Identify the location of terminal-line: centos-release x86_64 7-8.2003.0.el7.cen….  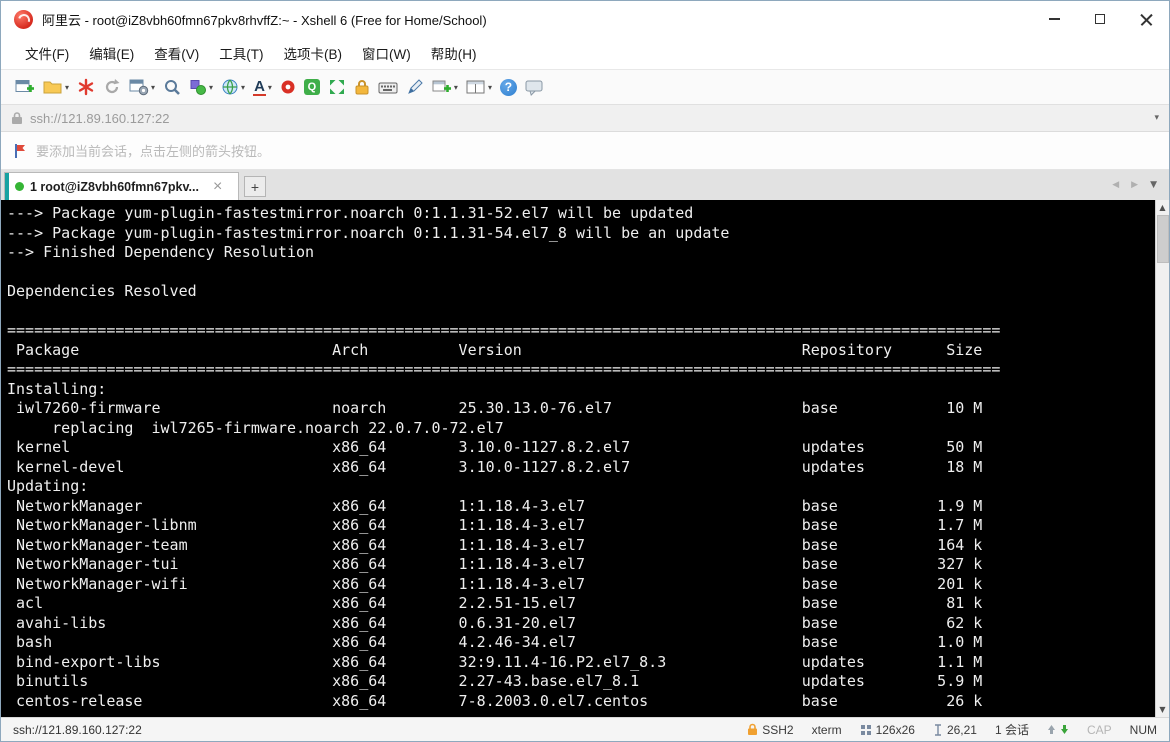
(495, 700).